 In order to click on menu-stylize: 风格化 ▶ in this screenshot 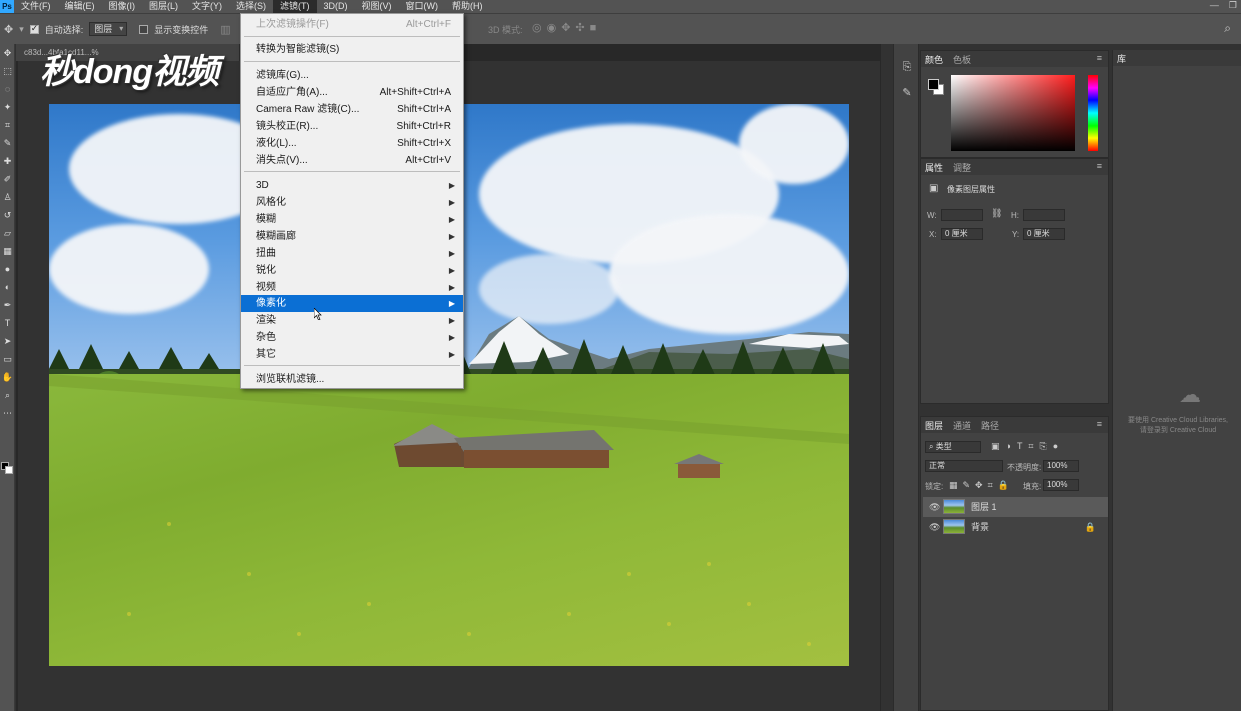, I will do `click(352, 202)`.